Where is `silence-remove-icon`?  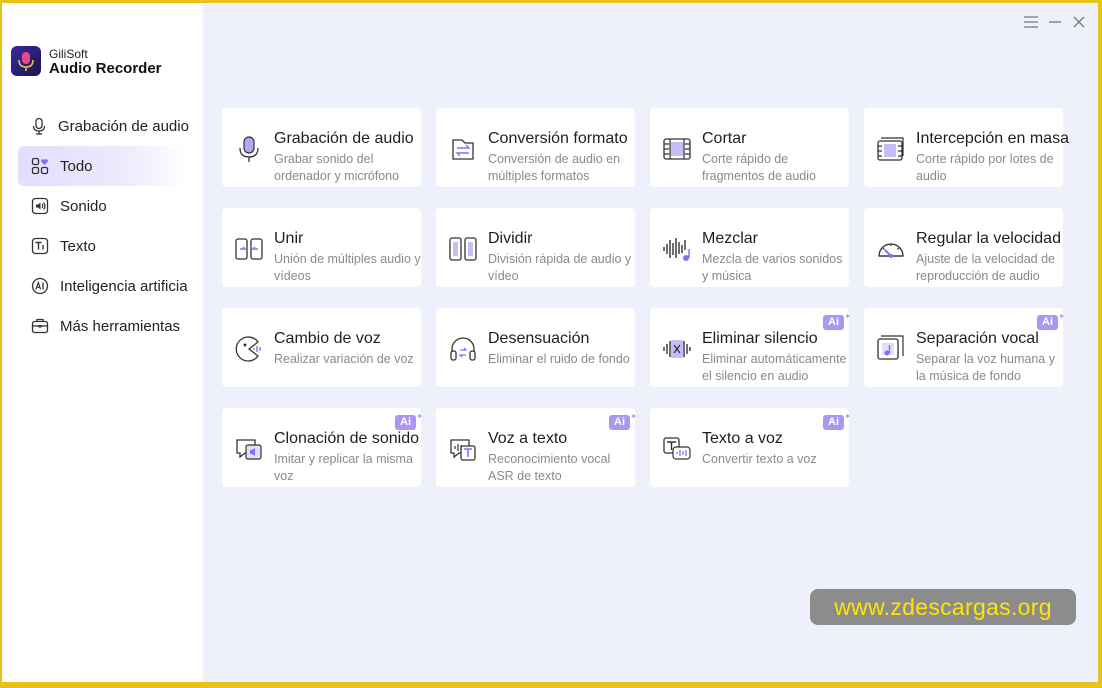 silence-remove-icon is located at coordinates (677, 349).